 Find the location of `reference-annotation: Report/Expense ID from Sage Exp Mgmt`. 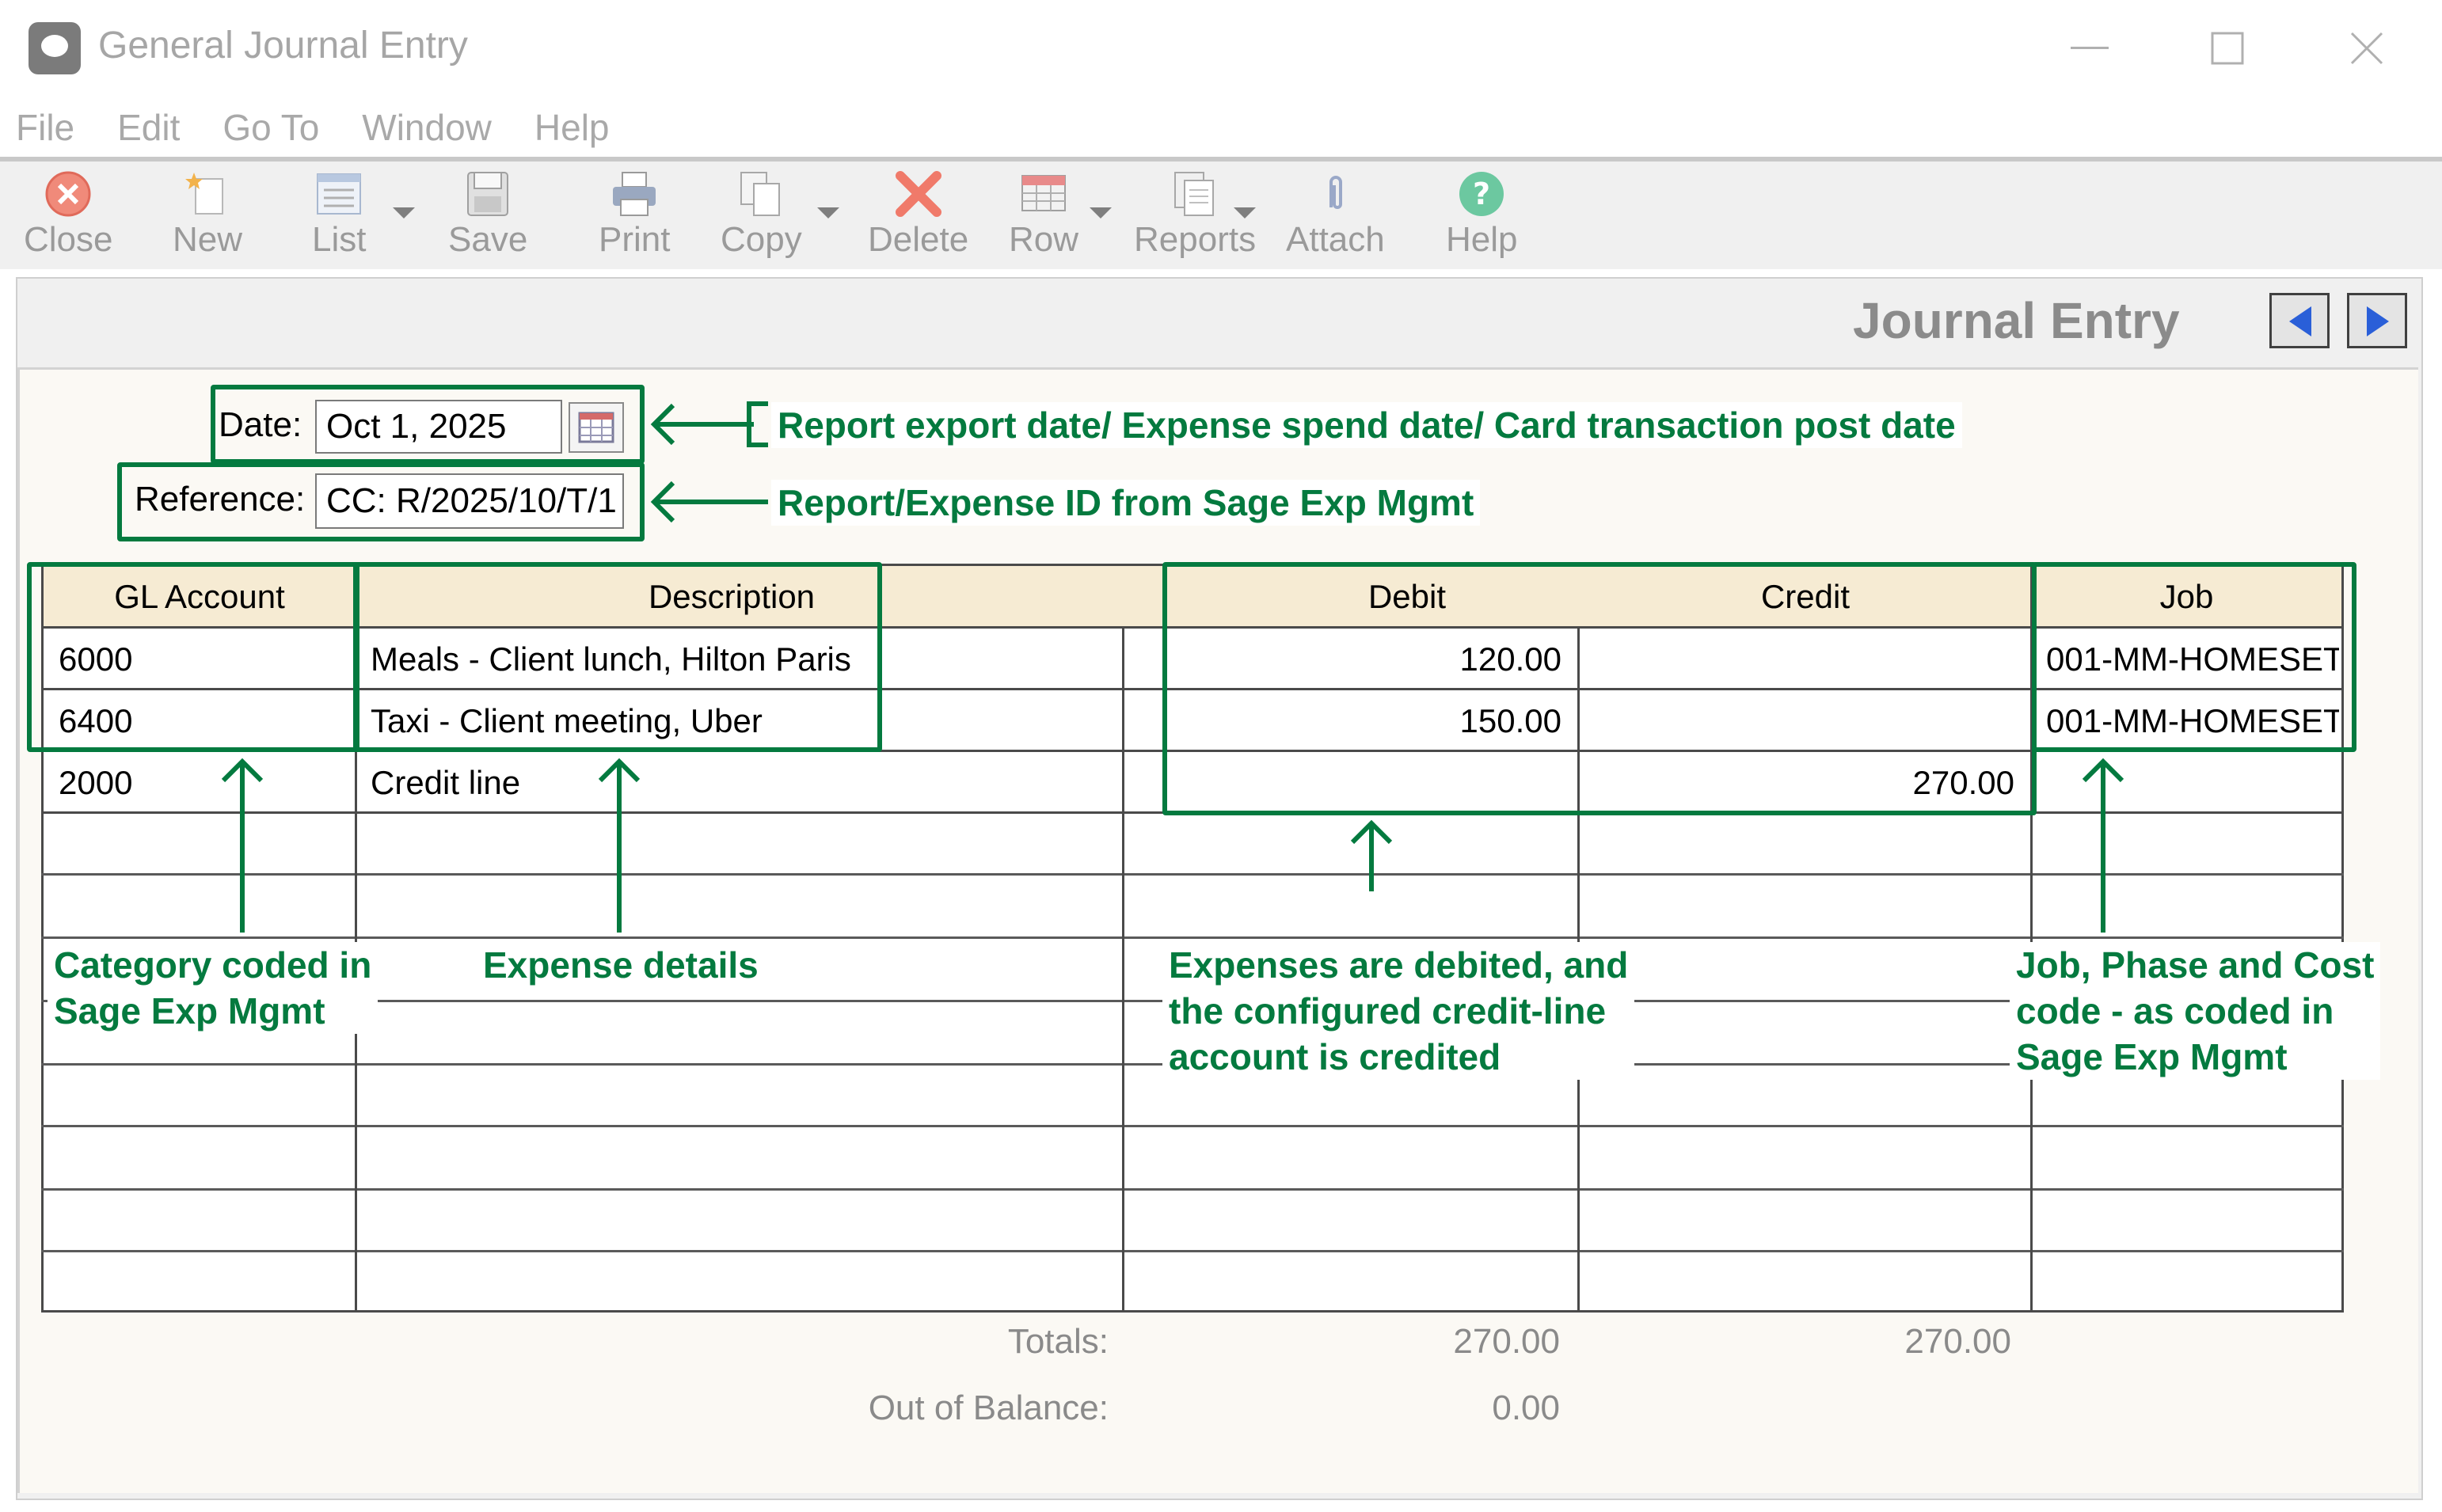

reference-annotation: Report/Expense ID from Sage Exp Mgmt is located at coordinates (1126, 503).